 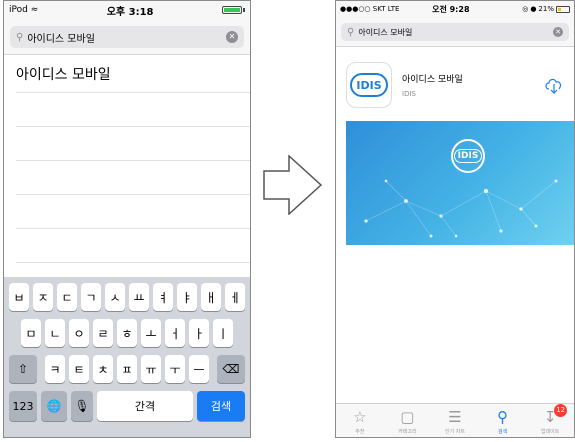 I want to click on shift-icon: ⇧, so click(x=23, y=369).